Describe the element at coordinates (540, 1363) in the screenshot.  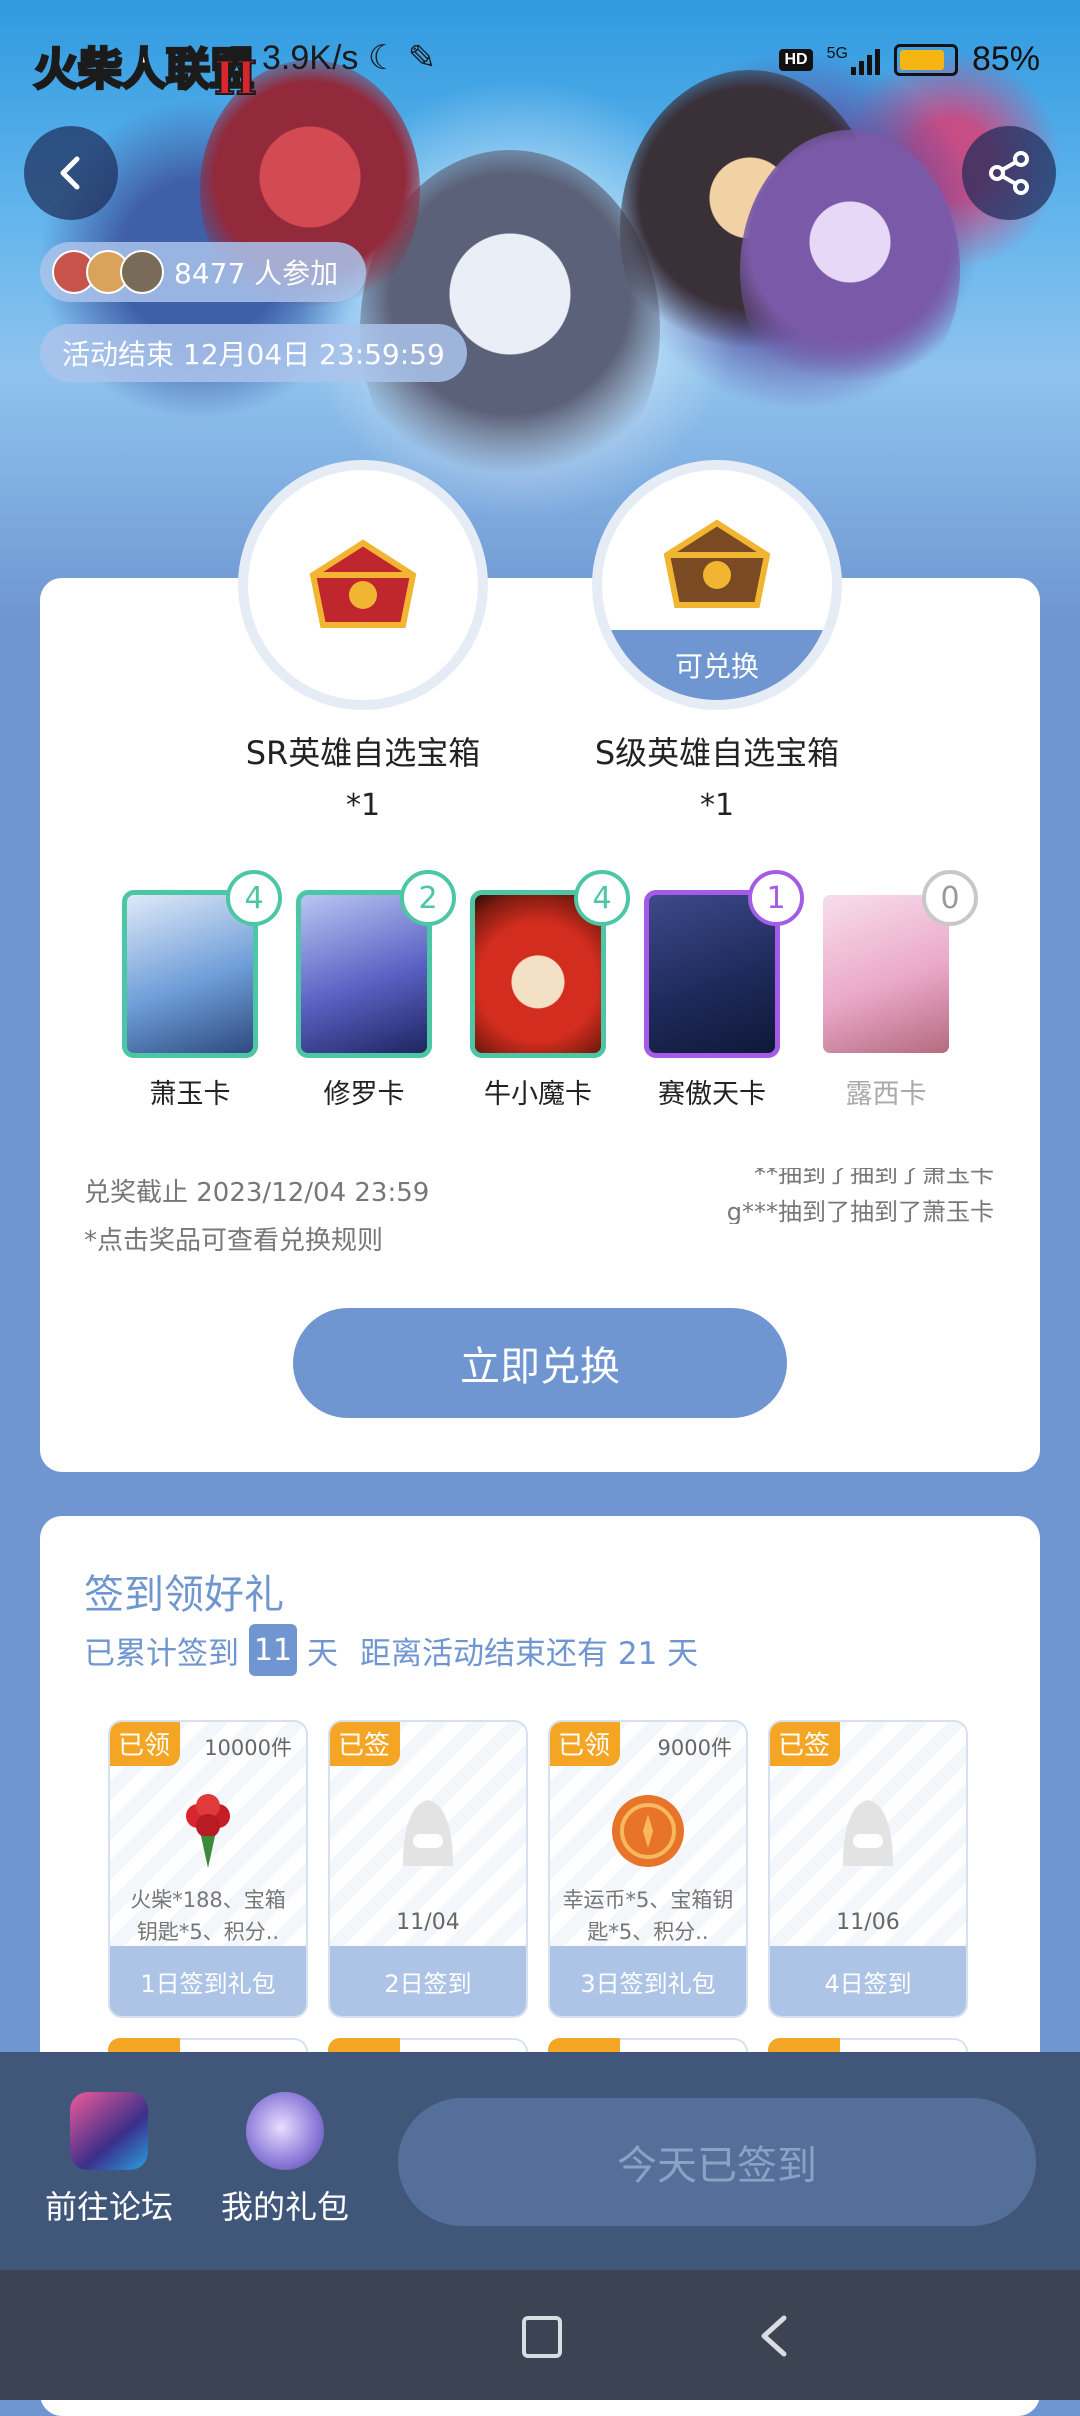
I see `redeem-now-button: 立即兑换` at that location.